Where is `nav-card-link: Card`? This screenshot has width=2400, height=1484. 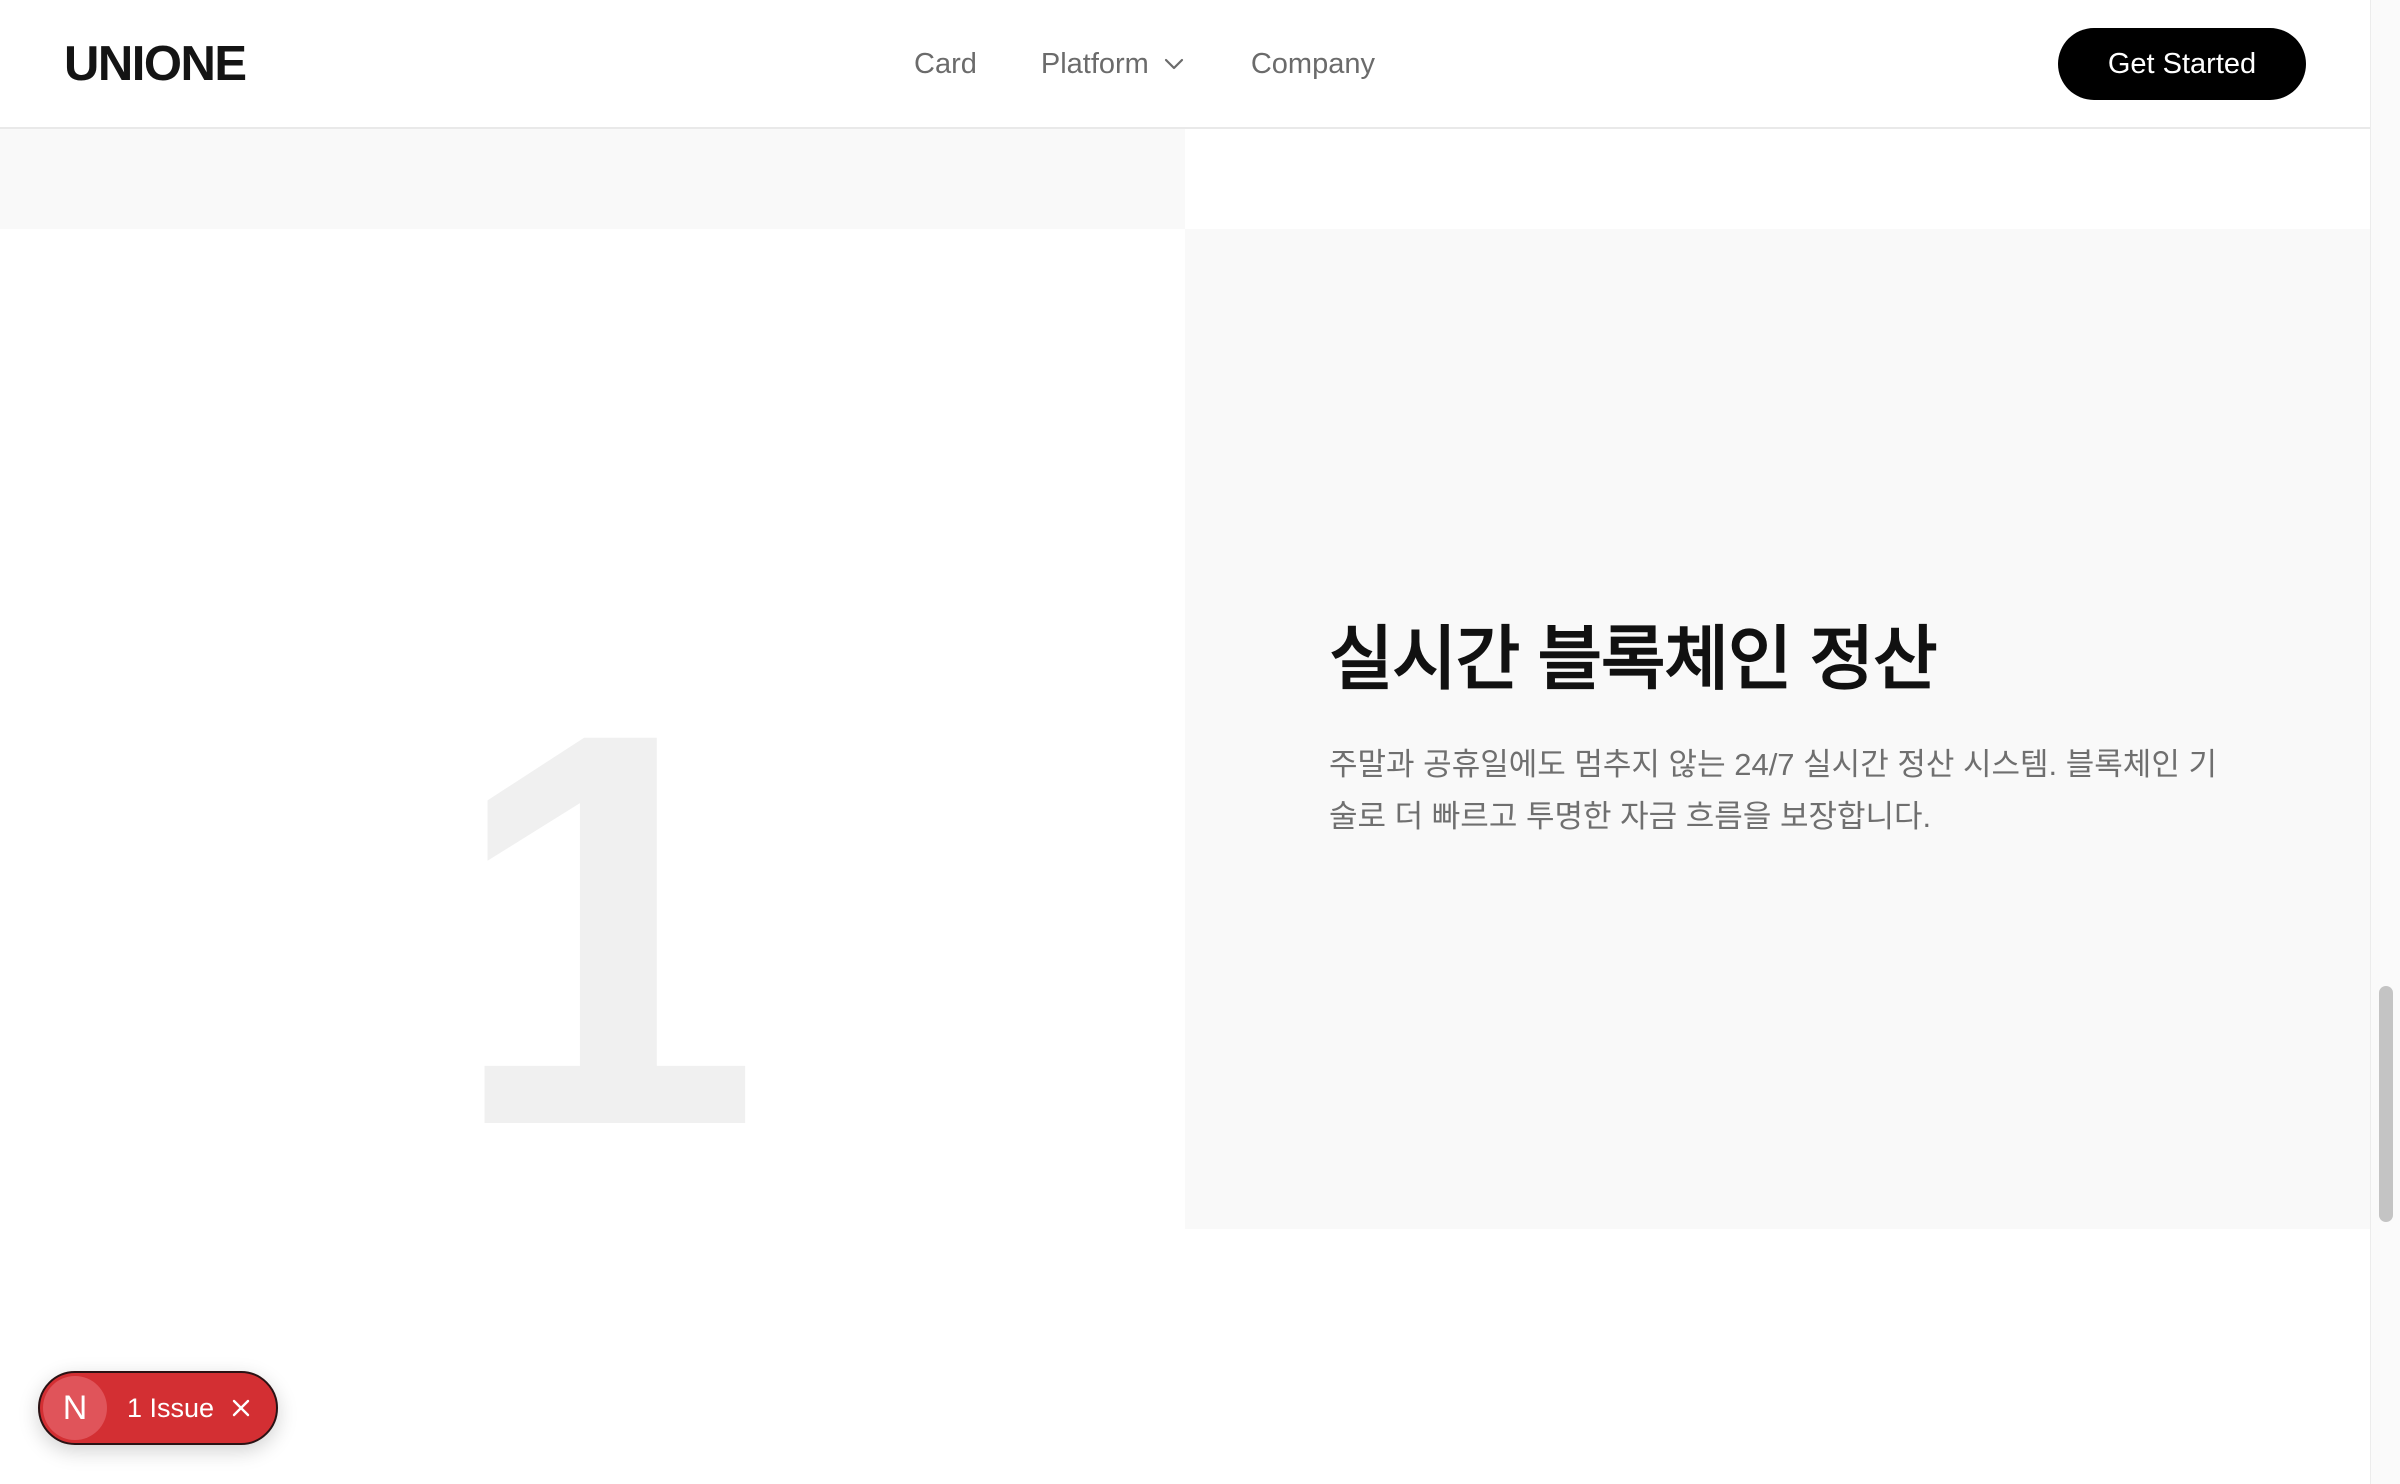 nav-card-link: Card is located at coordinates (945, 64).